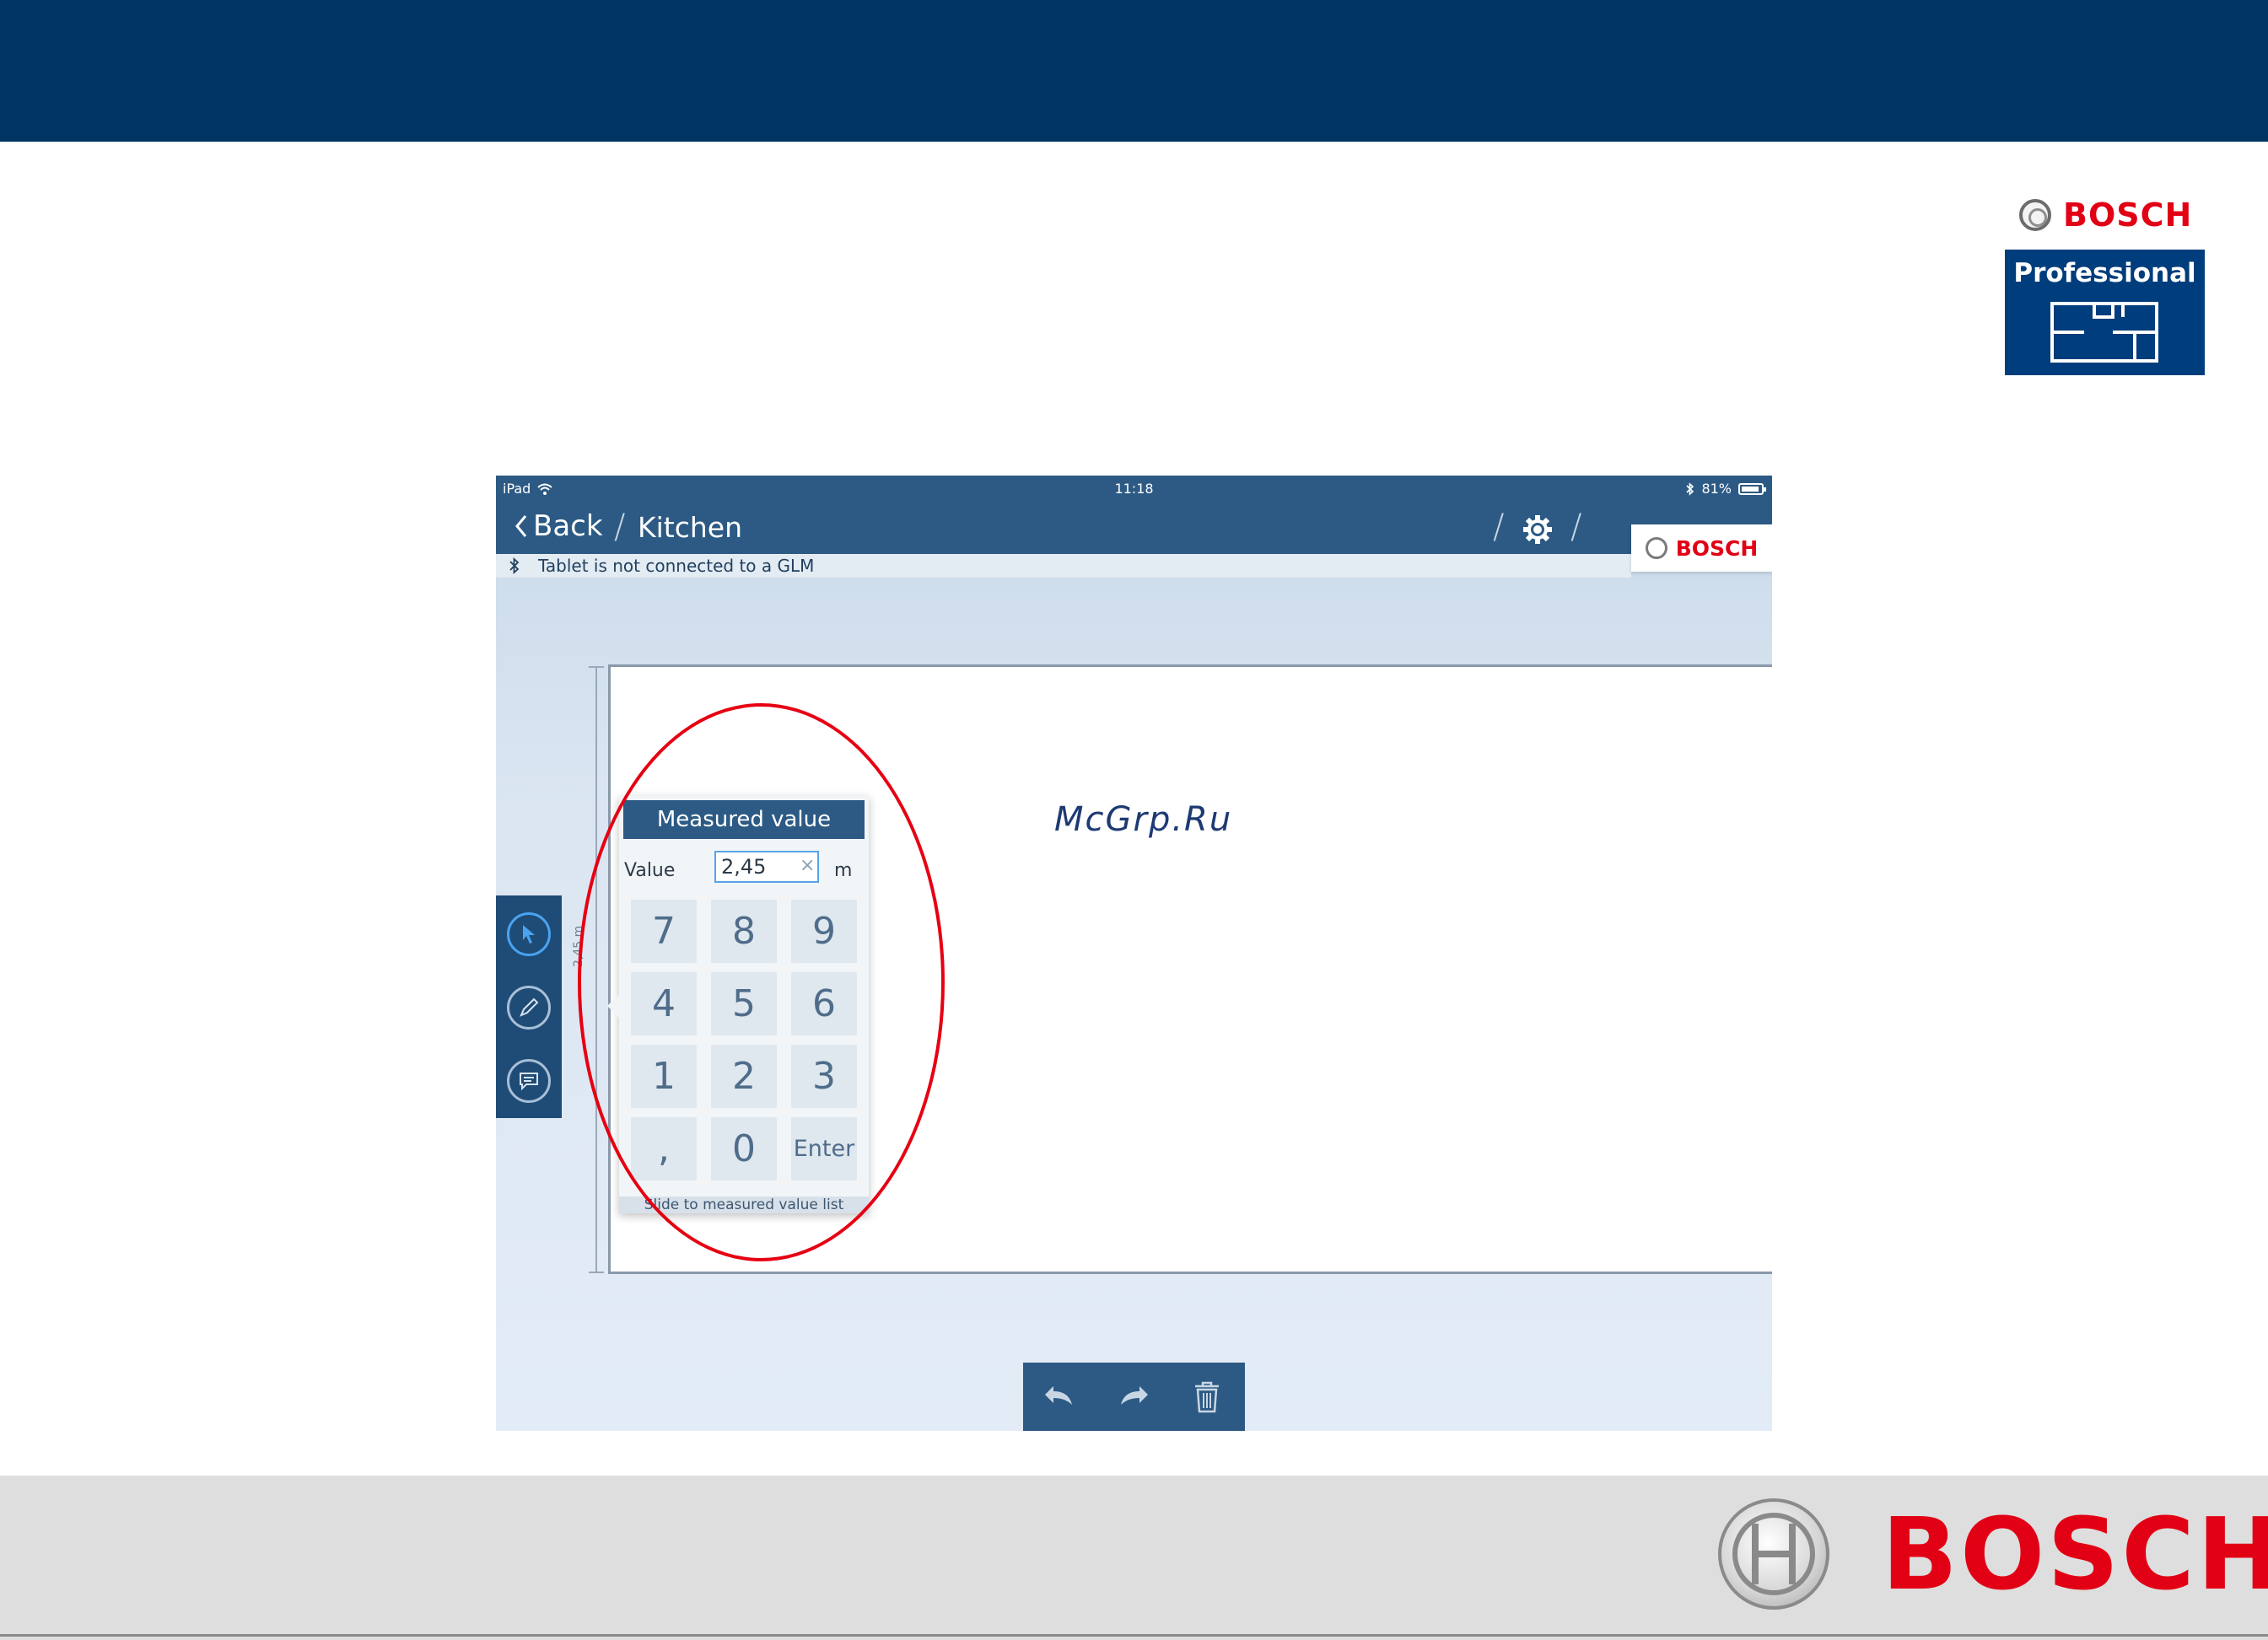  I want to click on footer-divider, so click(1134, 1635).